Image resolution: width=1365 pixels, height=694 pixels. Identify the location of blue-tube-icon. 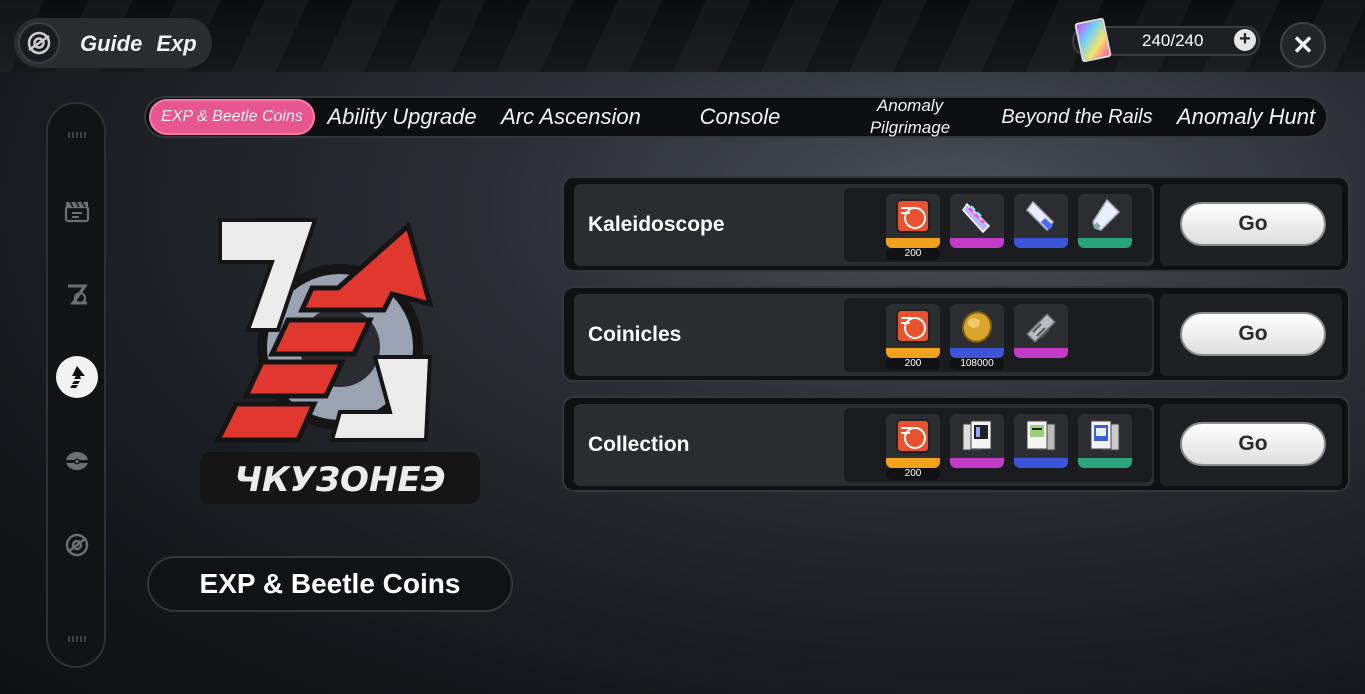
(1041, 216).